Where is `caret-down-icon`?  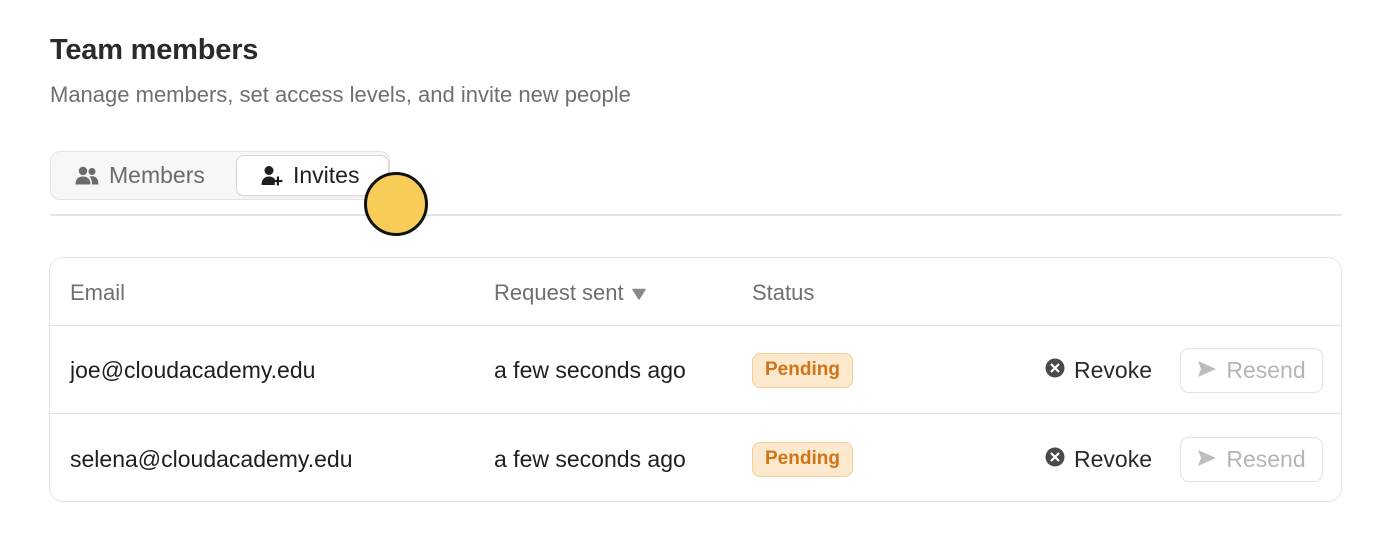
caret-down-icon is located at coordinates (638, 293).